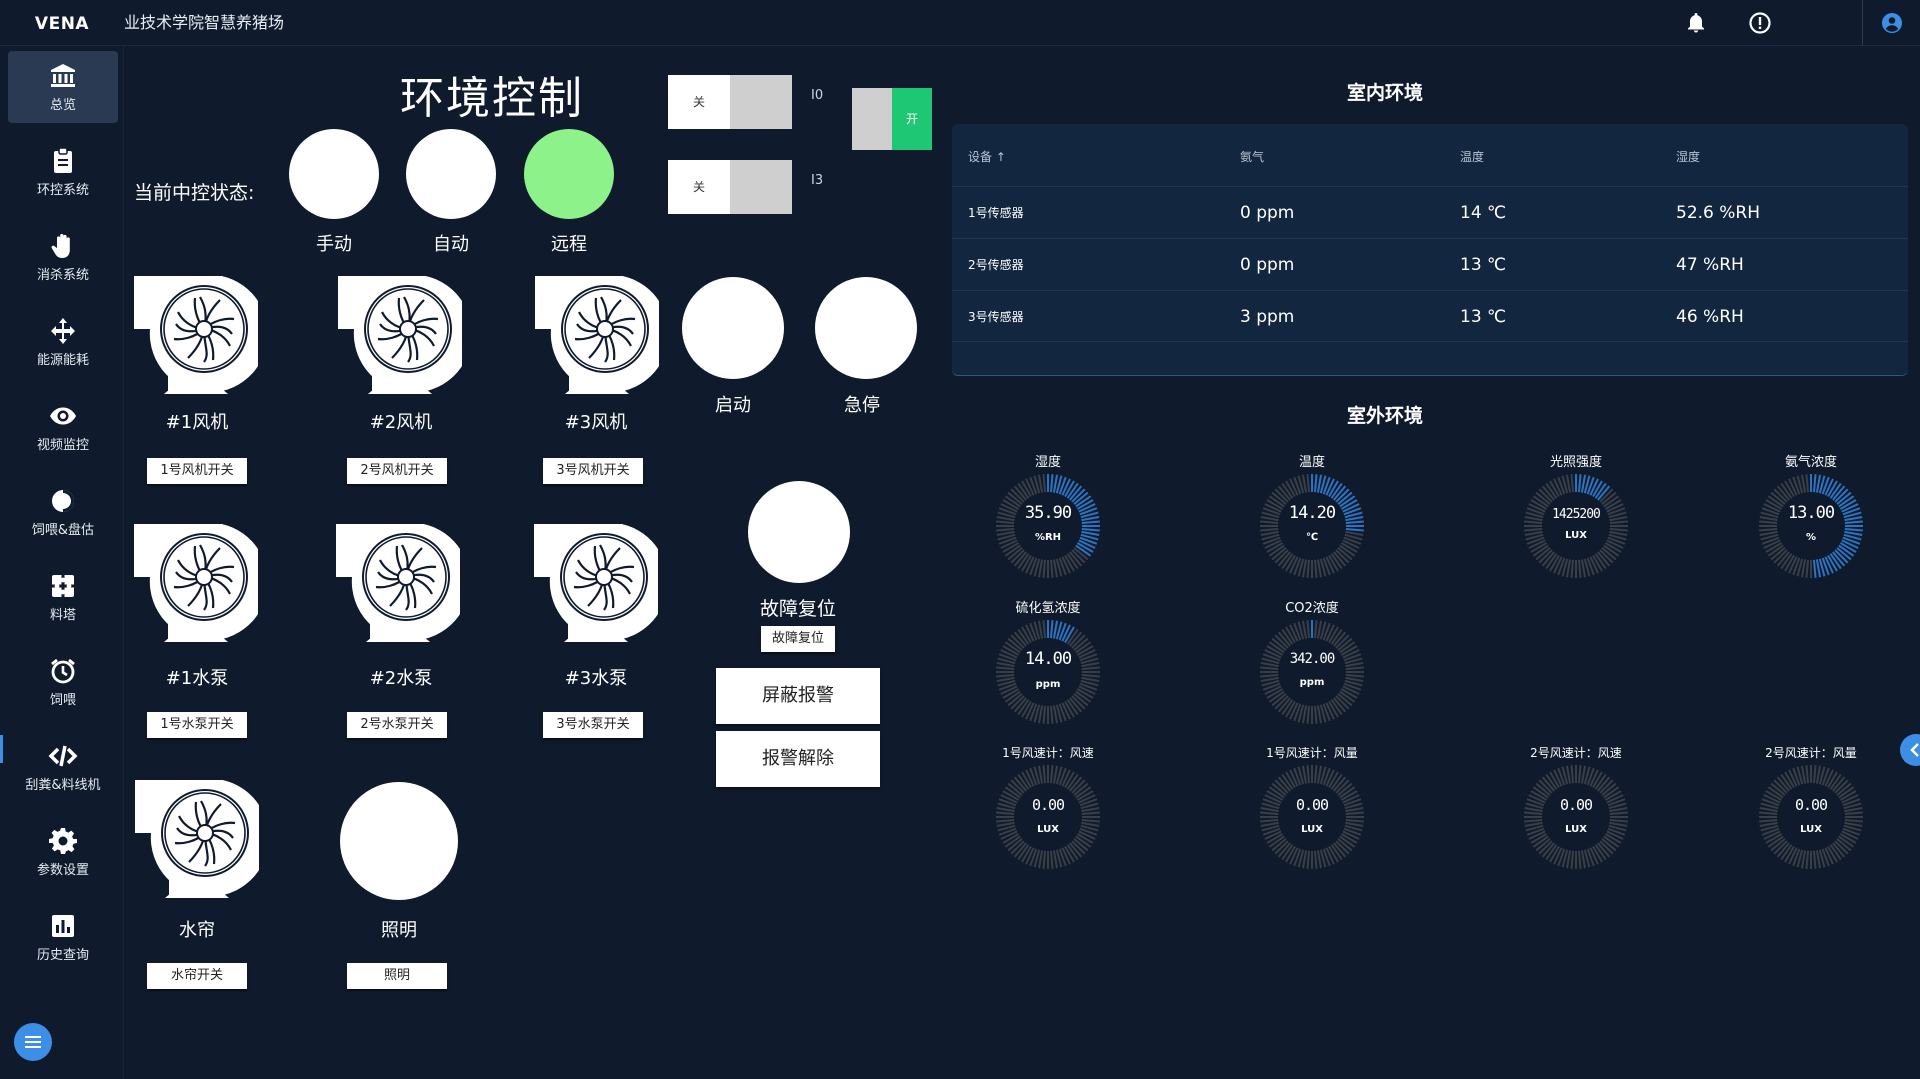  What do you see at coordinates (1910, 750) in the screenshot?
I see `collapse-panel-button` at bounding box center [1910, 750].